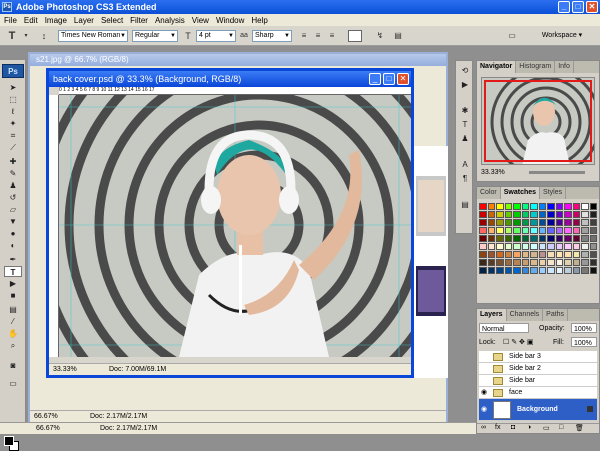 Image resolution: width=600 pixels, height=451 pixels. I want to click on brush-tool-icon: ✎, so click(13, 173).